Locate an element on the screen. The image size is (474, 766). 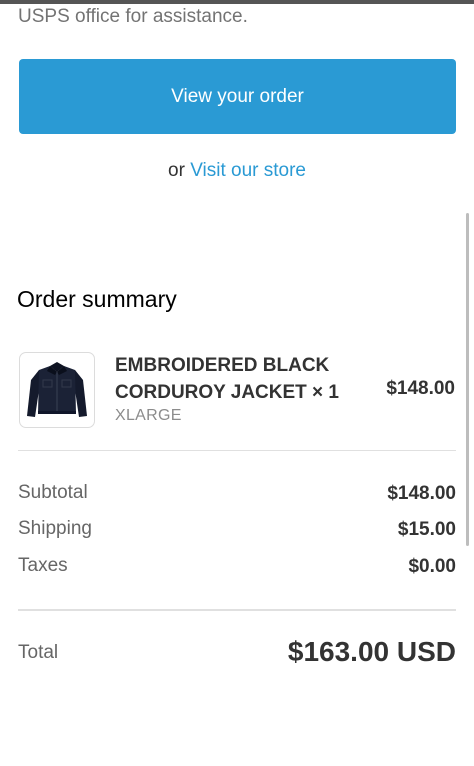
taxes-label: Taxes is located at coordinates (43, 565).